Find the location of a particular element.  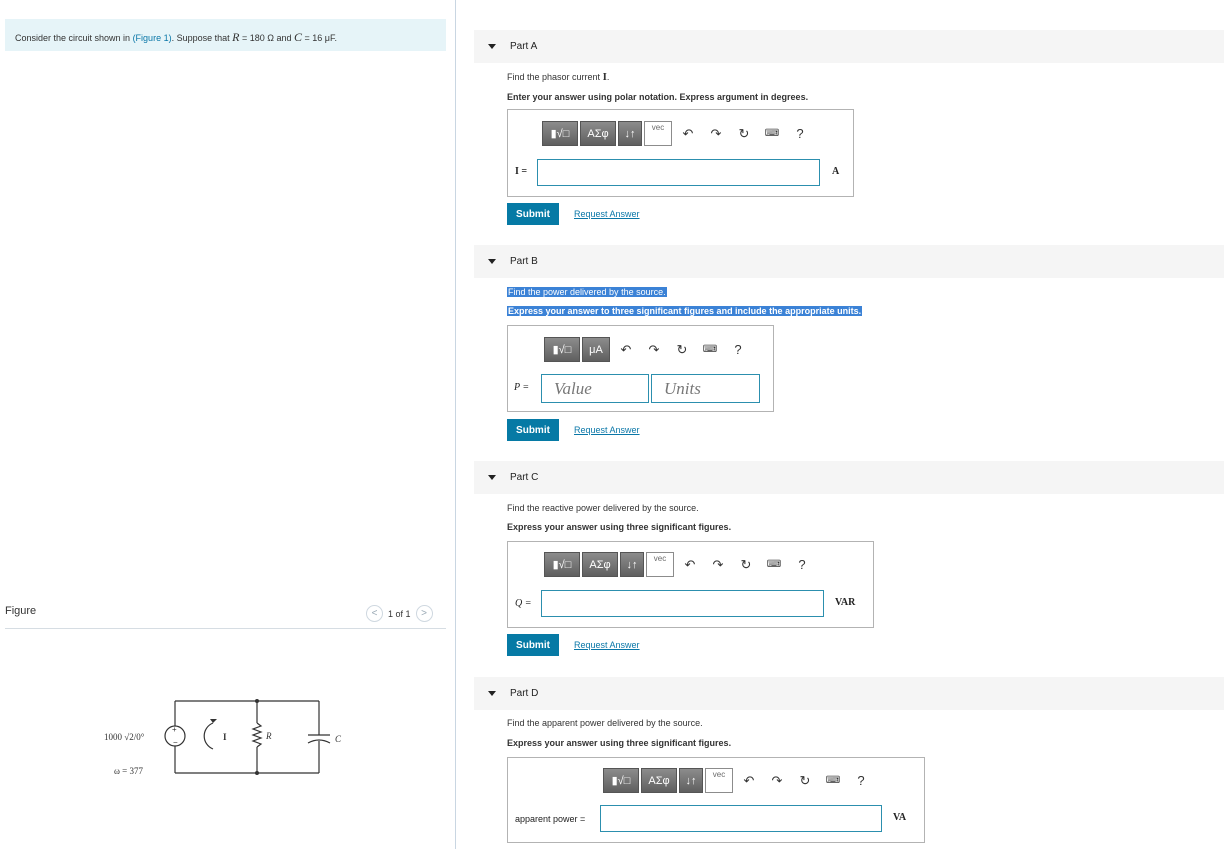

part-a-prompt: Find the phasor current I. is located at coordinates (558, 77).